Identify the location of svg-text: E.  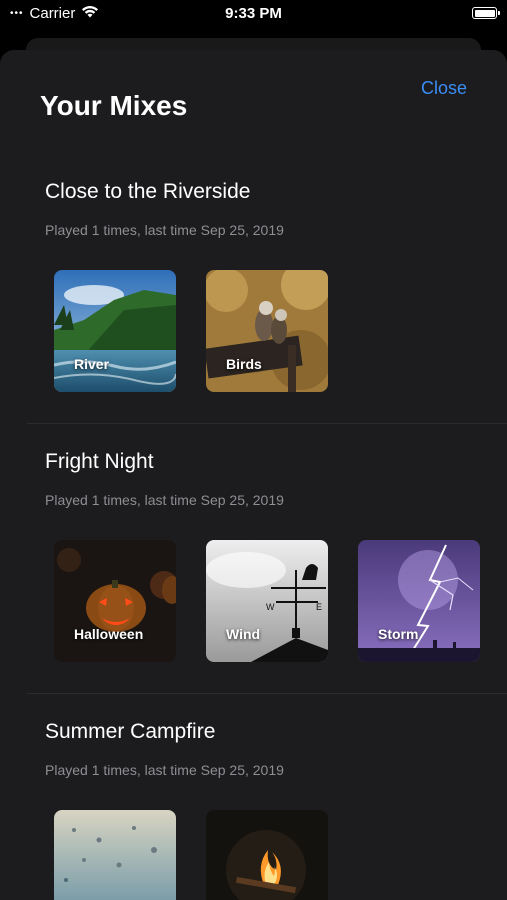
(319, 607).